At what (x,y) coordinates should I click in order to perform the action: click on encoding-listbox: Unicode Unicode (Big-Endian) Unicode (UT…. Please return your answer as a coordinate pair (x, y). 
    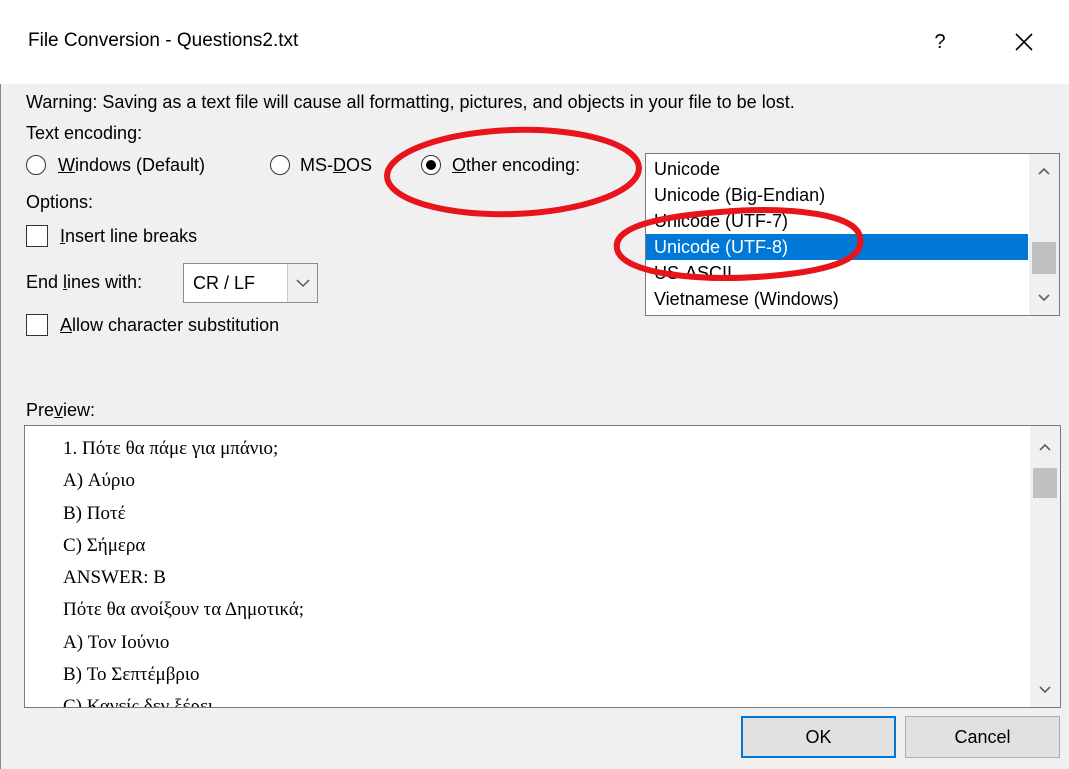
    Looking at the image, I should click on (852, 234).